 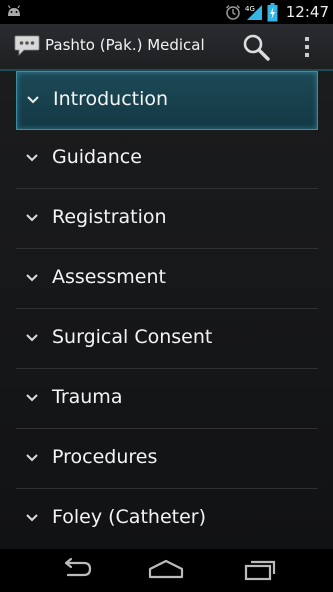 What do you see at coordinates (27, 45) in the screenshot?
I see `app-speech-bubble-icon` at bounding box center [27, 45].